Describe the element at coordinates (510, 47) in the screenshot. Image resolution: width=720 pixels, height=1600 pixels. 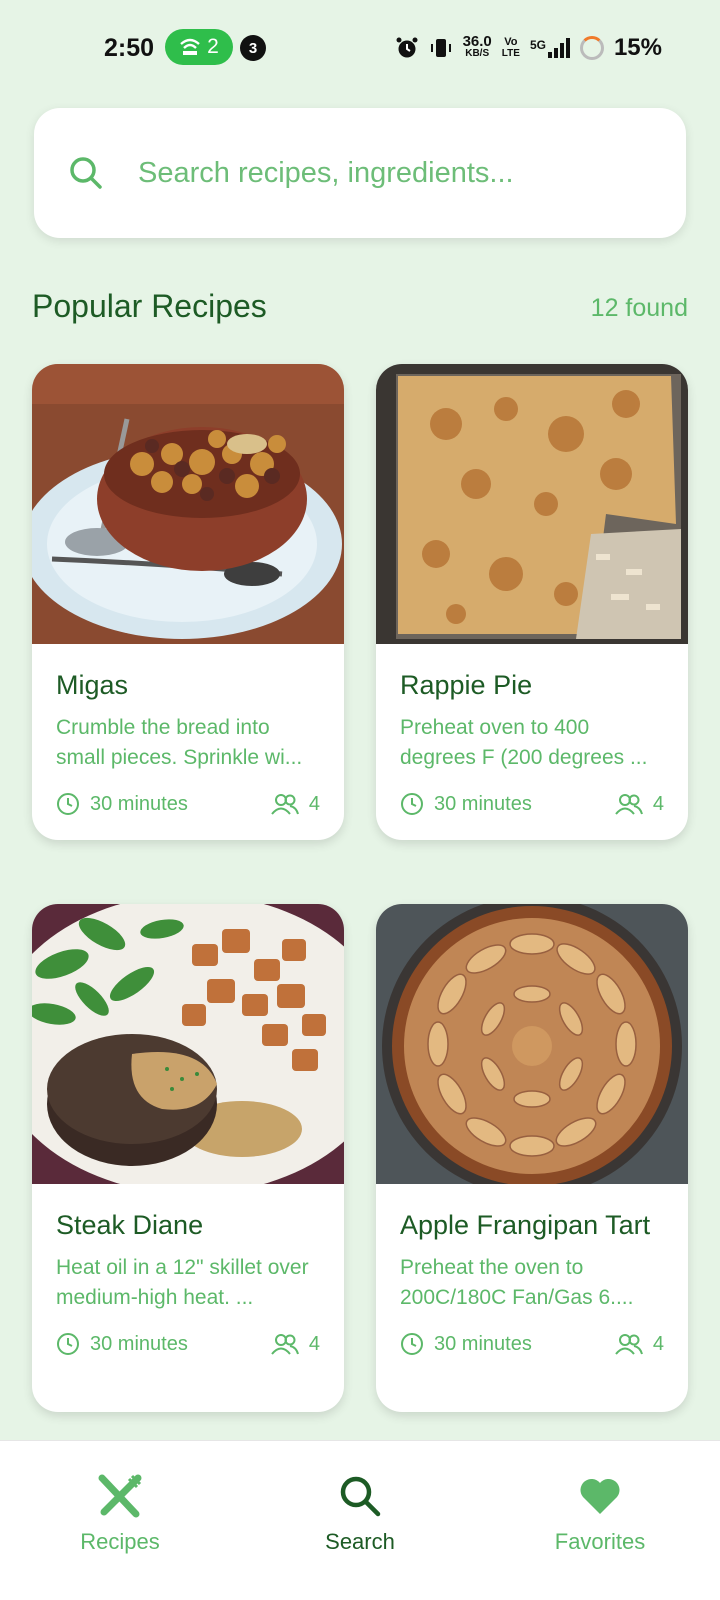
I see `volte-indicator: Vo LTE` at that location.